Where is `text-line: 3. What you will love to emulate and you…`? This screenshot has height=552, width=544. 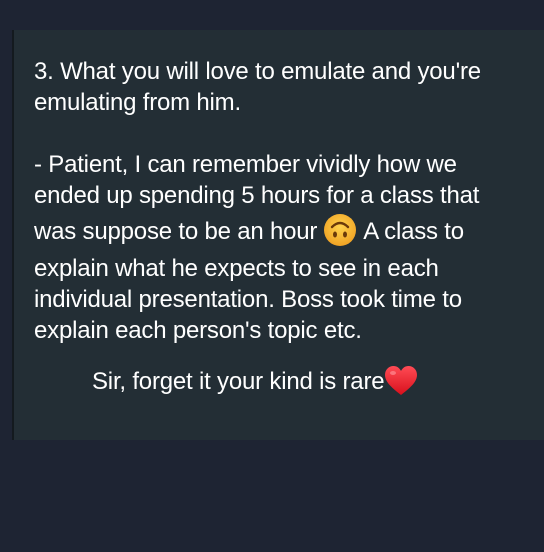 text-line: 3. What you will love to emulate and you… is located at coordinates (257, 71).